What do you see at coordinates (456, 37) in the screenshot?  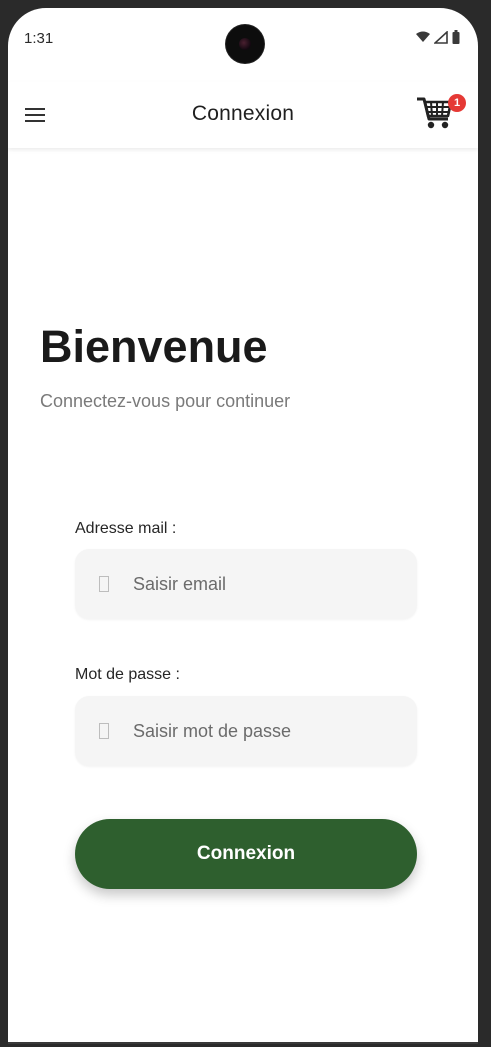 I see `battery-icon` at bounding box center [456, 37].